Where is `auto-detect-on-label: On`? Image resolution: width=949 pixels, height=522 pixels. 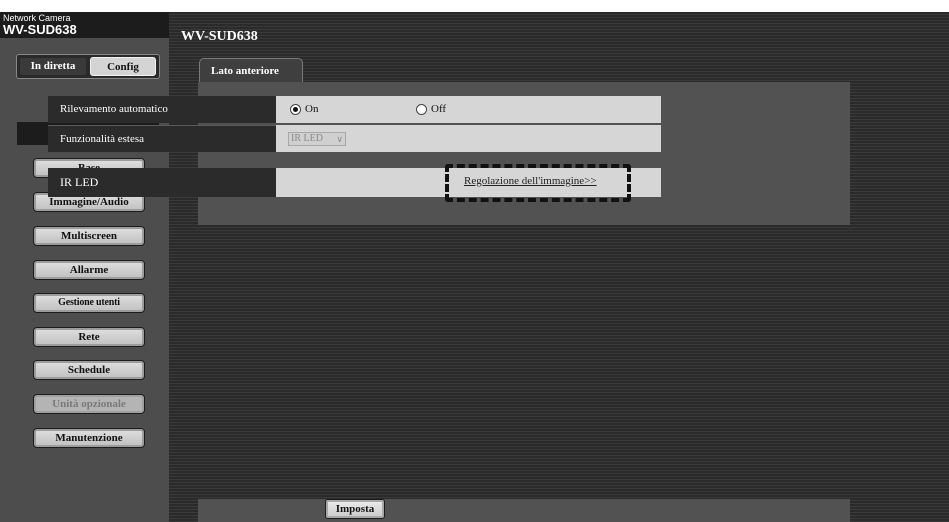 auto-detect-on-label: On is located at coordinates (312, 109).